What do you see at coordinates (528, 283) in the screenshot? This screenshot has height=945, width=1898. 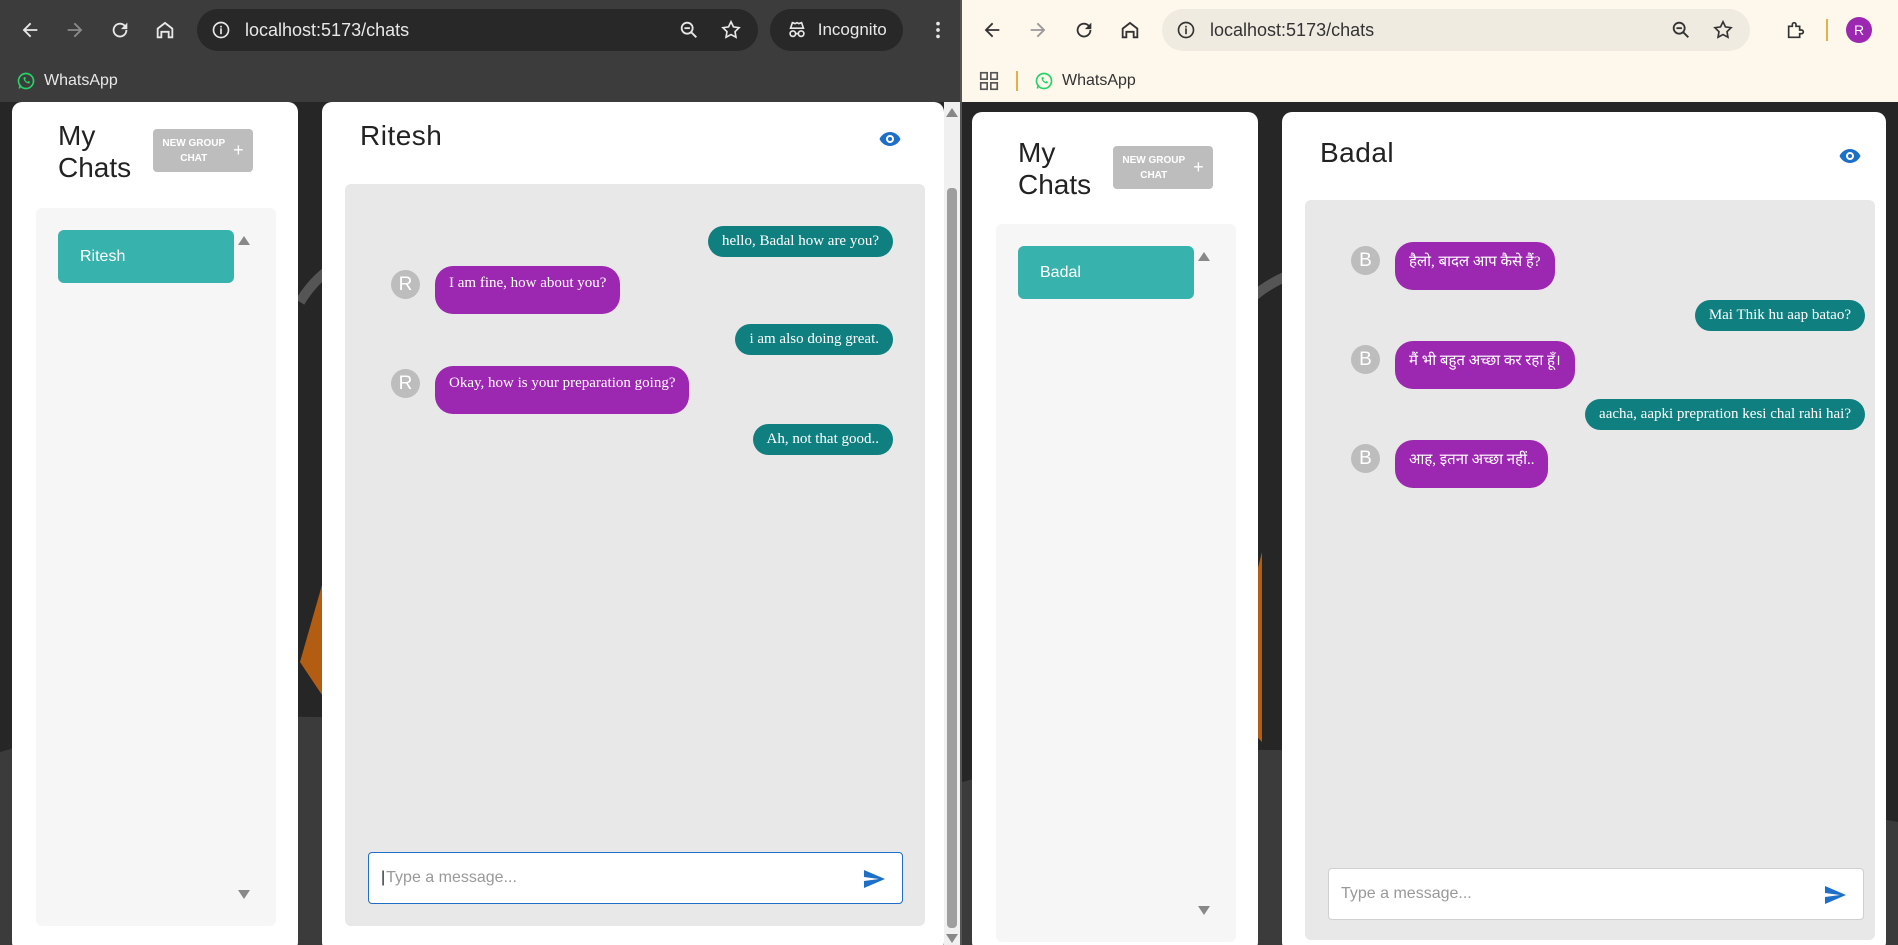 I see `message-text: I am fine, how about you?` at bounding box center [528, 283].